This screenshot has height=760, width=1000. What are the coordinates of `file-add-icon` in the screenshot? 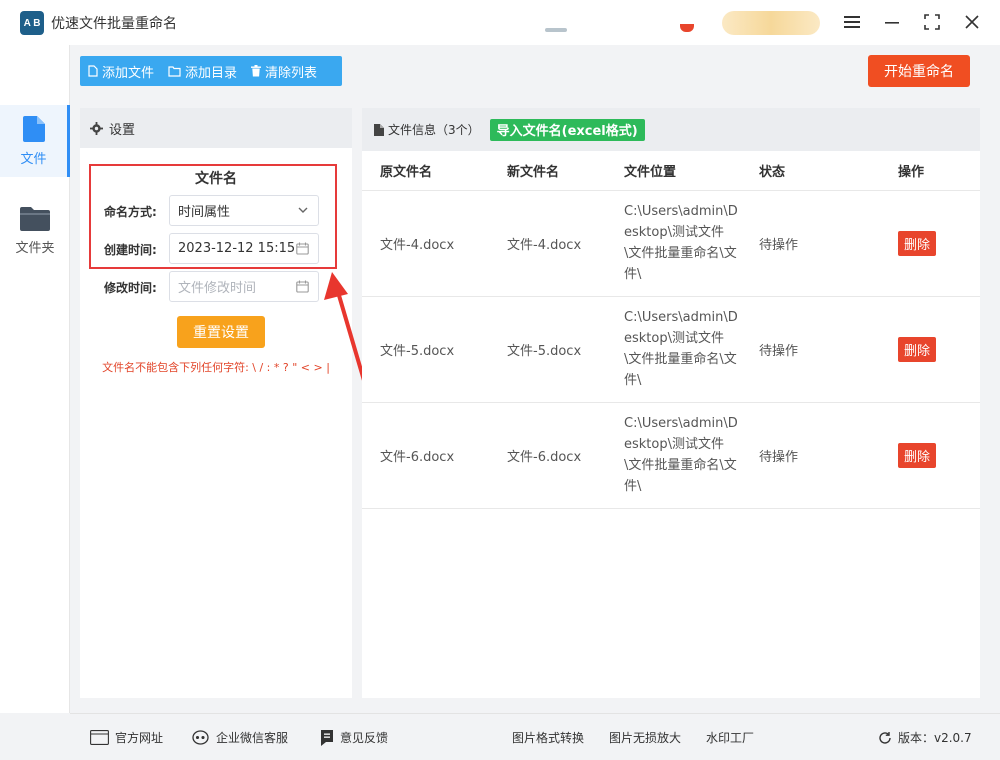 It's located at (93, 71).